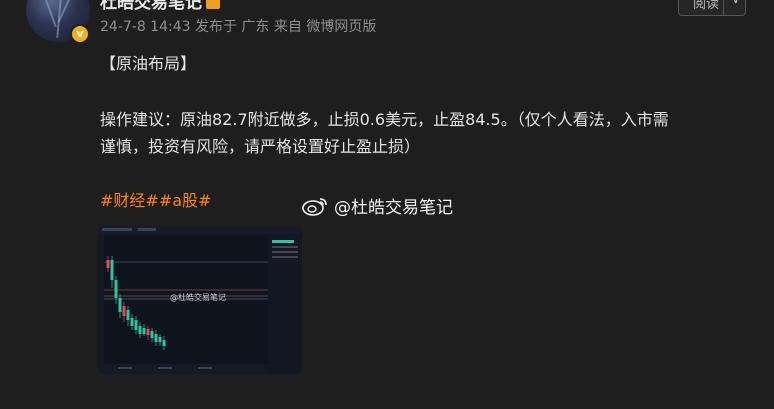 Image resolution: width=774 pixels, height=409 pixels. Describe the element at coordinates (260, 146) in the screenshot. I see `post-text-line-2: 谨慎，投资有风险，请严格设置好止盈止损）` at that location.